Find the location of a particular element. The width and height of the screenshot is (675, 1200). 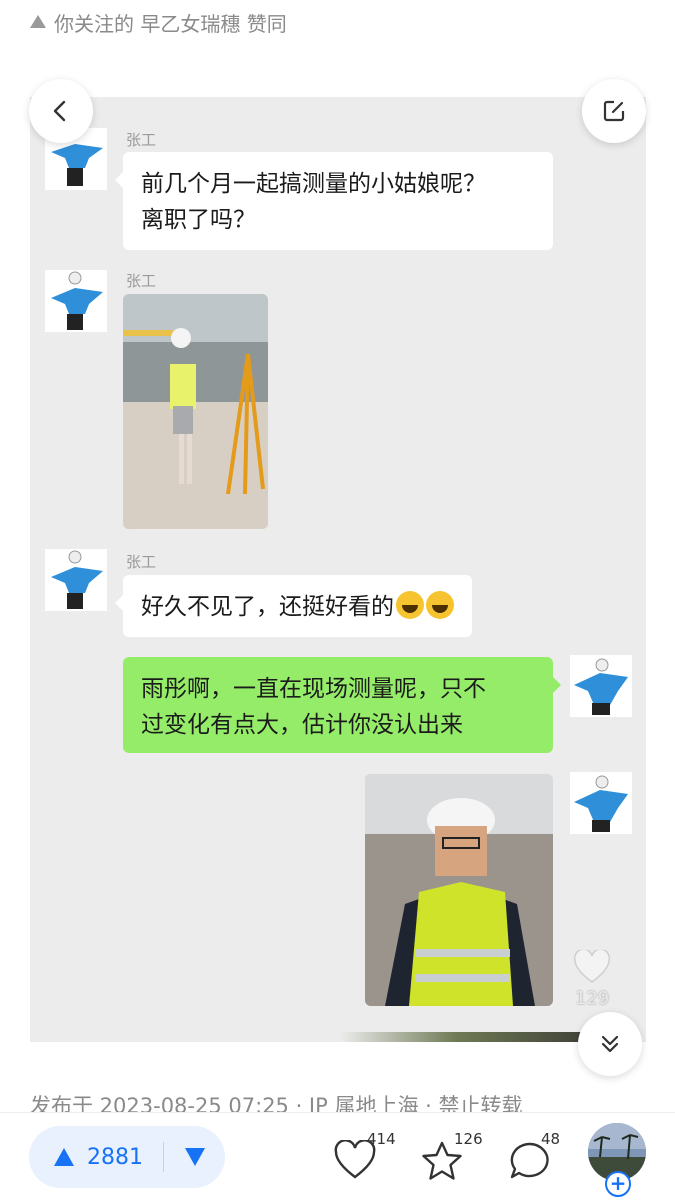

favorite-button: 126 is located at coordinates (451, 1158).